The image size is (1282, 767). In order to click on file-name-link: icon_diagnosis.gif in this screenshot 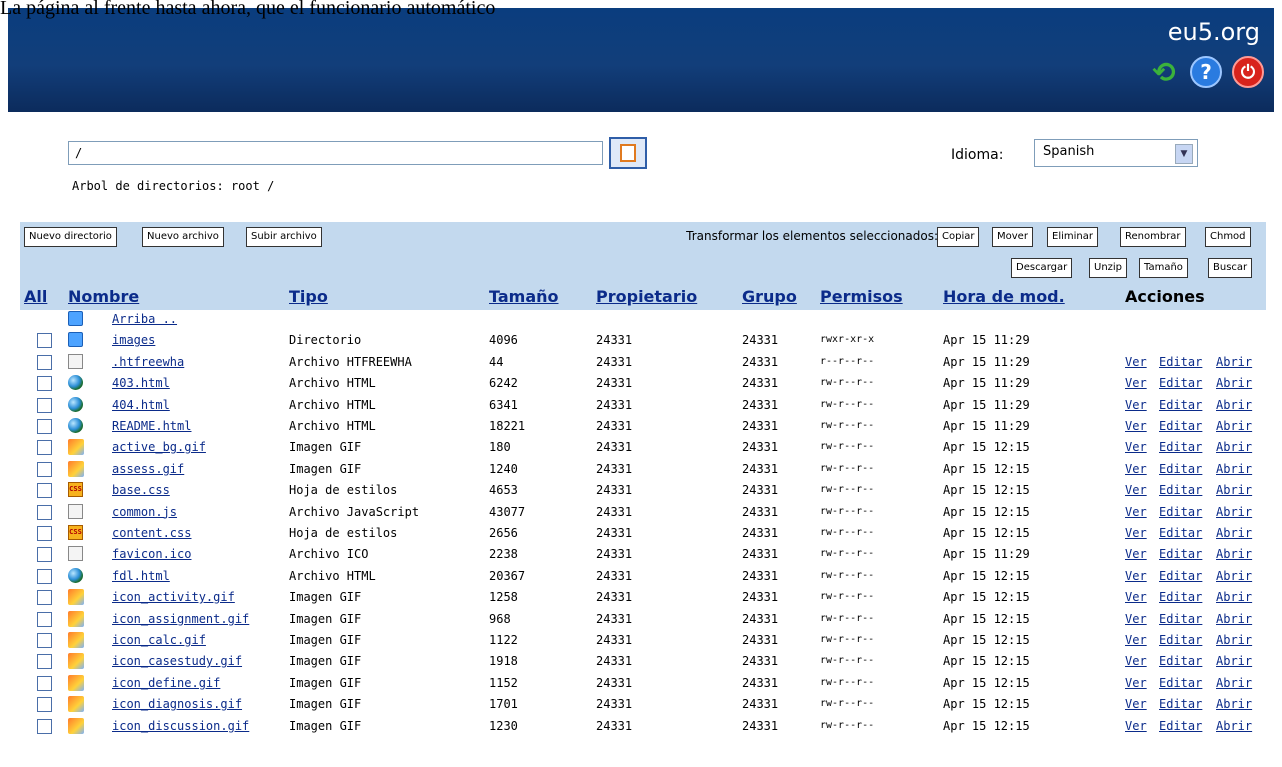, I will do `click(177, 704)`.